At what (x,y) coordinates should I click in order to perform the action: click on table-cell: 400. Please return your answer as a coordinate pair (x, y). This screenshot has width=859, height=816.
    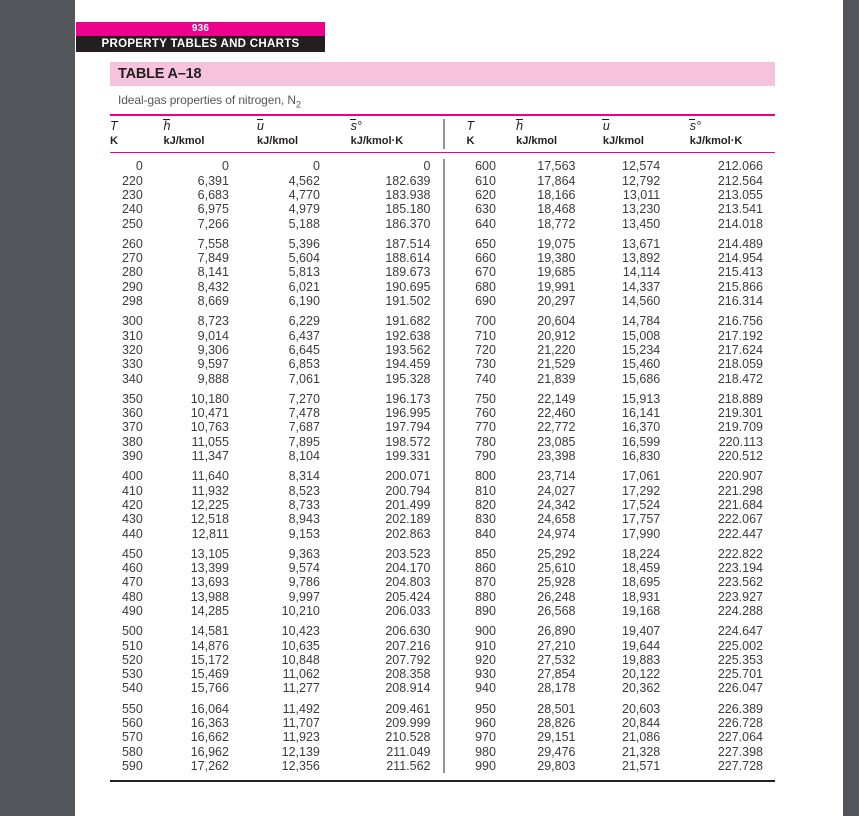
    Looking at the image, I should click on (132, 476).